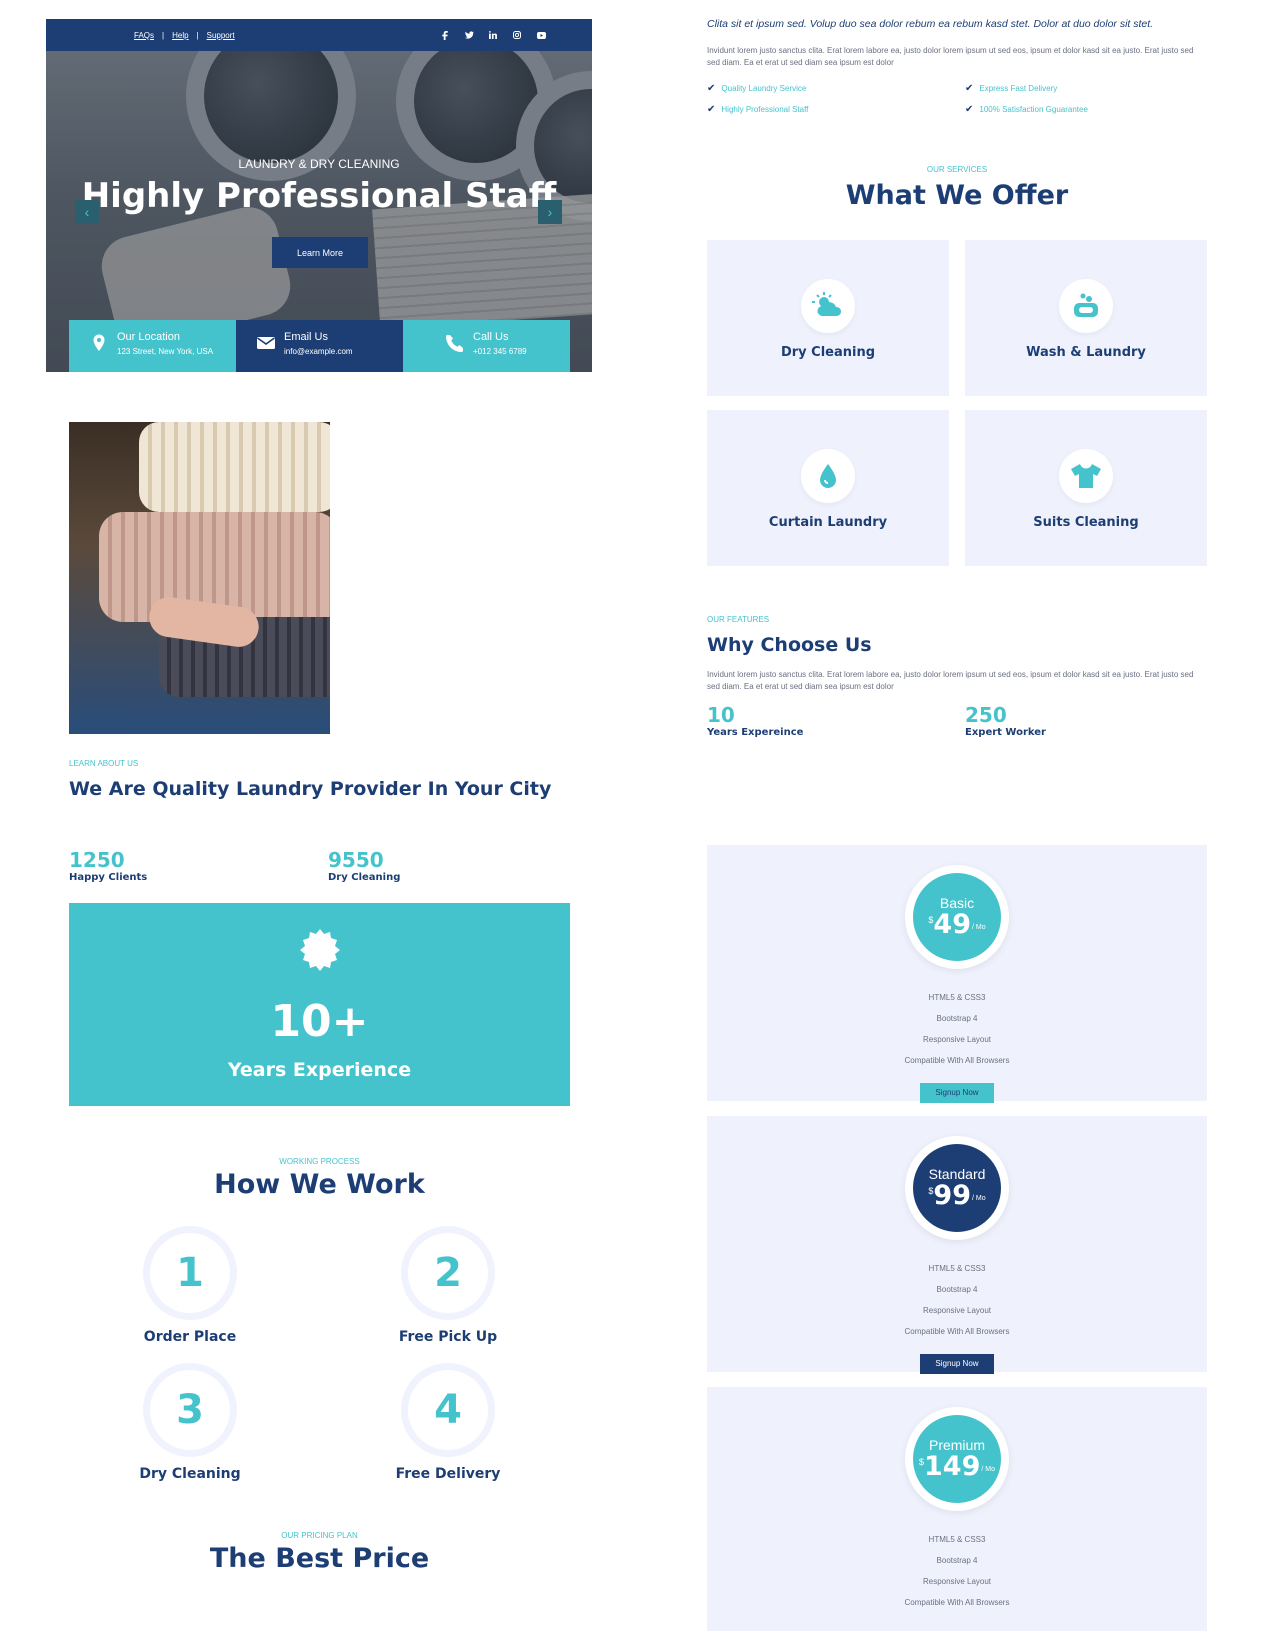 The image size is (1275, 1650). I want to click on carousel-prev-button: ‹, so click(87, 212).